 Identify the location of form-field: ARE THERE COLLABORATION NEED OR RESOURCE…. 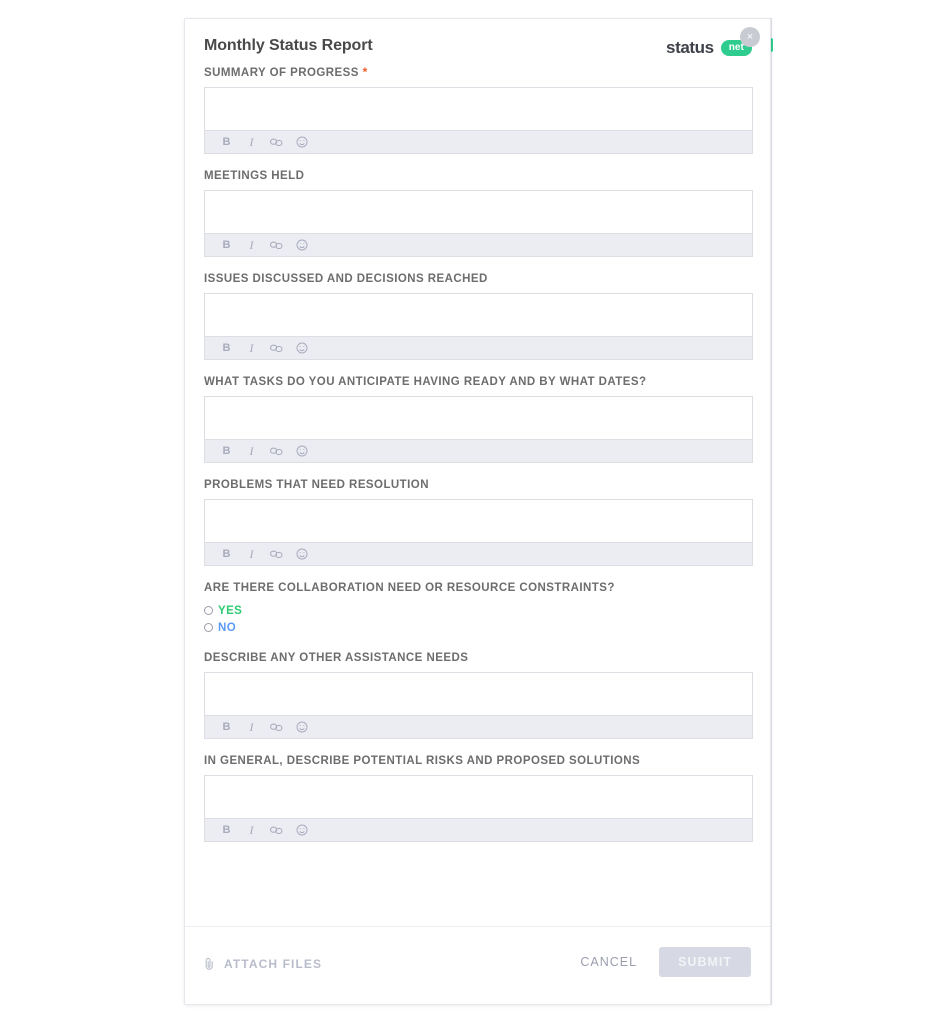
(478, 609).